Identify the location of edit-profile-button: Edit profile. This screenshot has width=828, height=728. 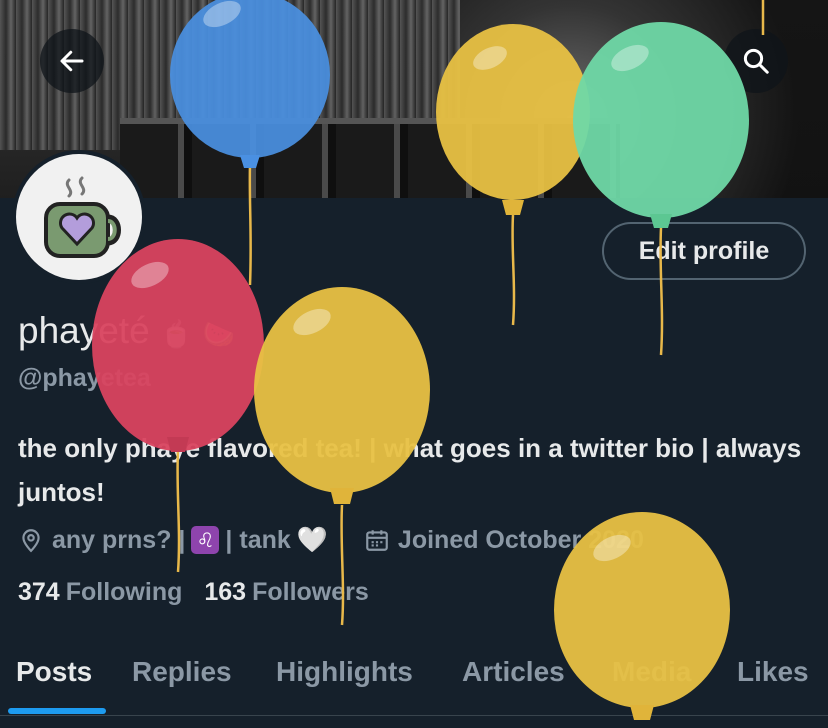
(704, 251).